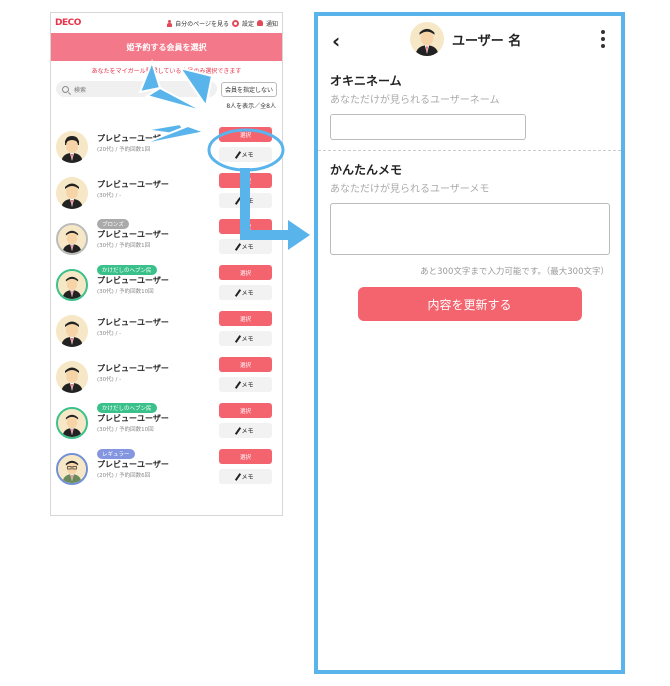  Describe the element at coordinates (124, 476) in the screenshot. I see `user-info: (20代) / 予約回数6回` at that location.